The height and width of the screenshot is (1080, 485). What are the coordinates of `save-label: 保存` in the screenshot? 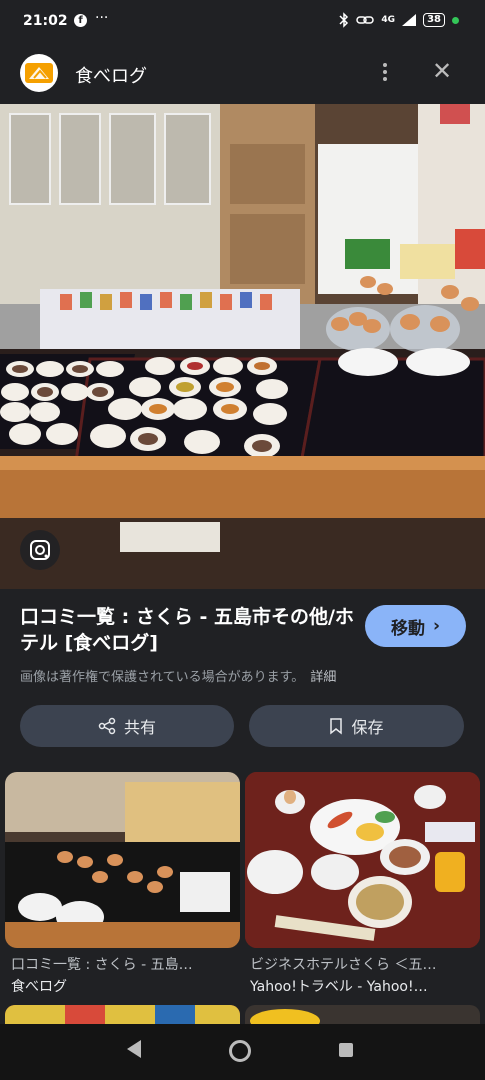 It's located at (367, 727).